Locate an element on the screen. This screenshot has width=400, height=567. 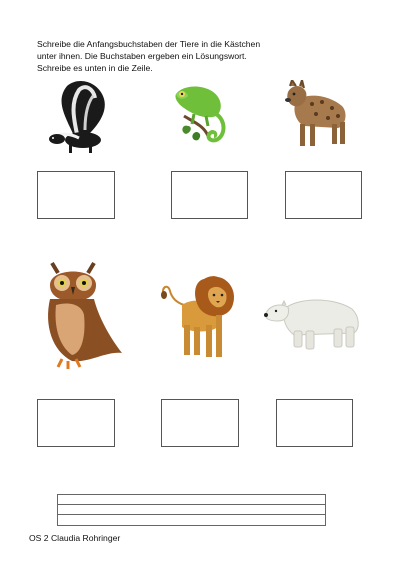
skunk-icon is located at coordinates (80, 116).